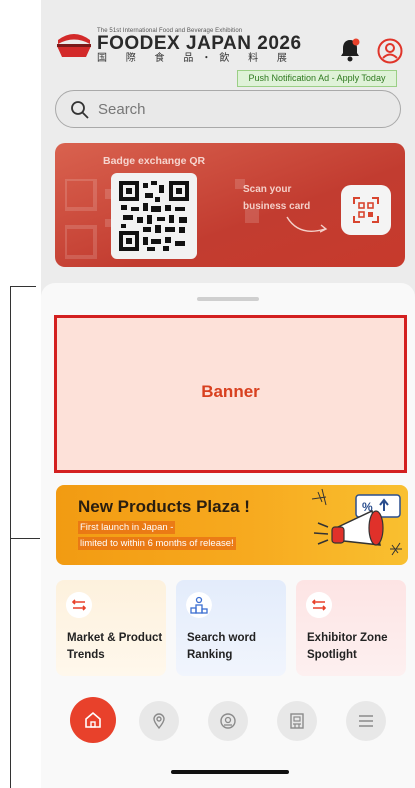 Image resolution: width=415 pixels, height=788 pixels. Describe the element at coordinates (390, 51) in the screenshot. I see `profile-icon` at that location.